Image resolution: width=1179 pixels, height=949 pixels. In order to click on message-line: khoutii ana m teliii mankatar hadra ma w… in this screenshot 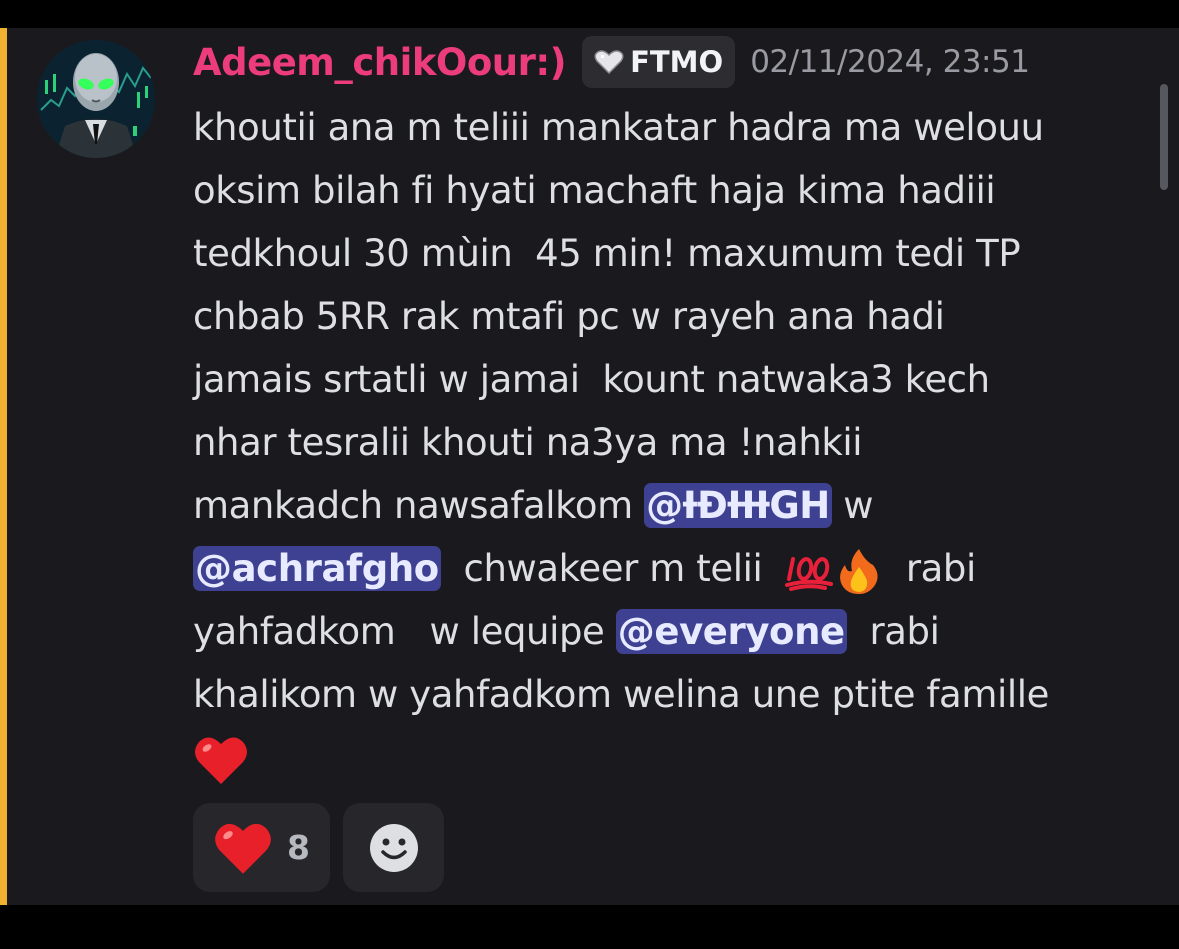, I will do `click(618, 127)`.